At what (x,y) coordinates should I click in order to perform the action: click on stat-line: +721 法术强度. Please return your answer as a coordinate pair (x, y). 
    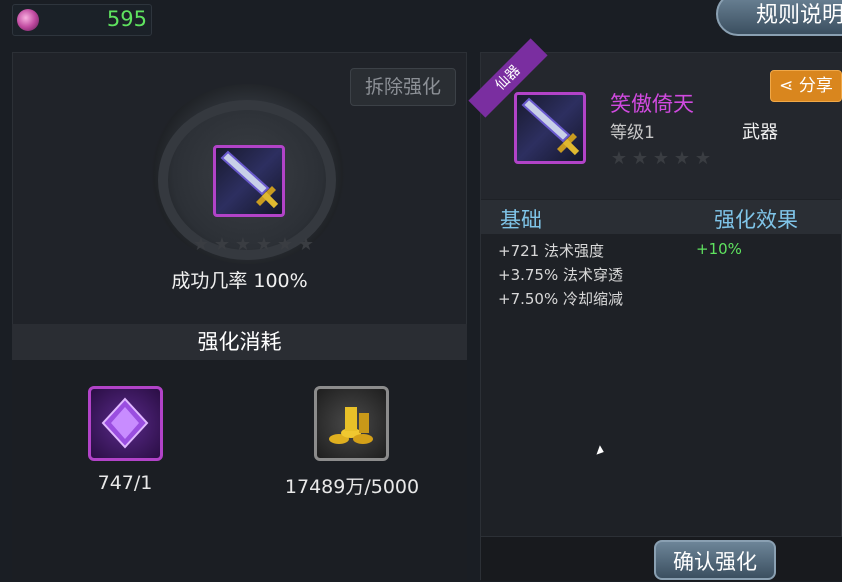
    Looking at the image, I should click on (551, 251).